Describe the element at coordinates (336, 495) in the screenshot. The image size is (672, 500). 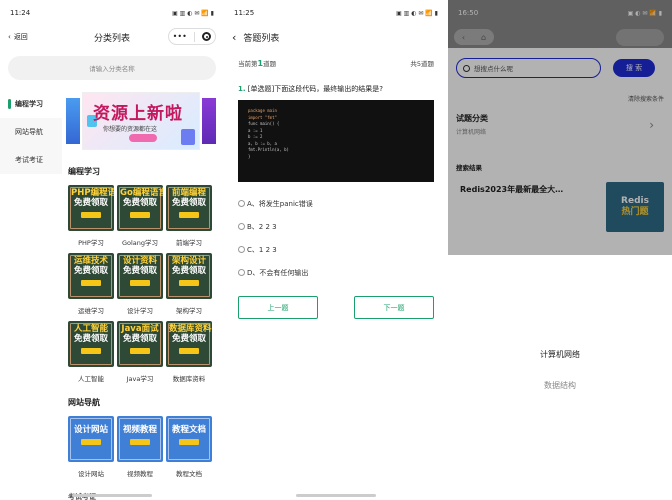
I see `home-indicator` at that location.